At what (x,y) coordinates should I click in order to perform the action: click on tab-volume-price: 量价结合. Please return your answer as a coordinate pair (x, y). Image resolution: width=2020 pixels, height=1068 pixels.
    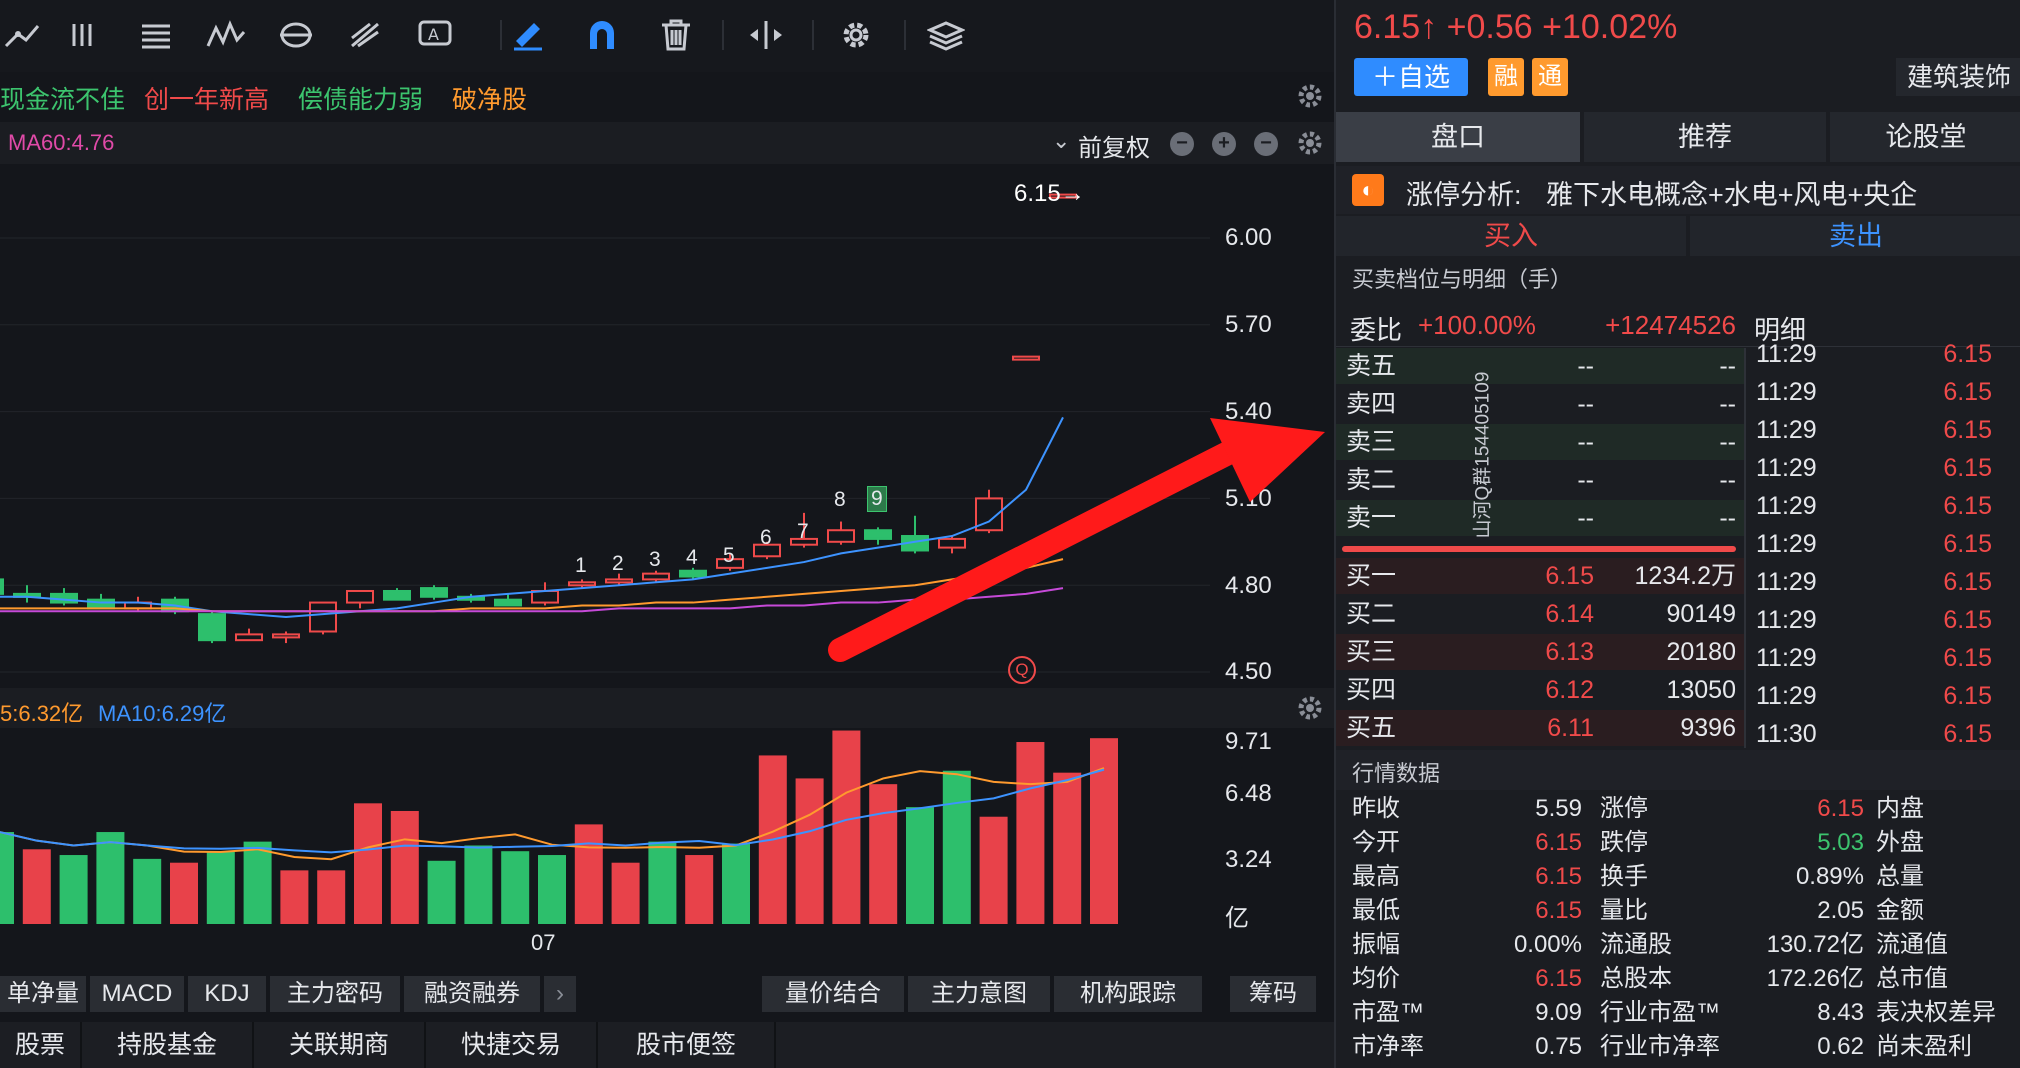
    Looking at the image, I should click on (833, 994).